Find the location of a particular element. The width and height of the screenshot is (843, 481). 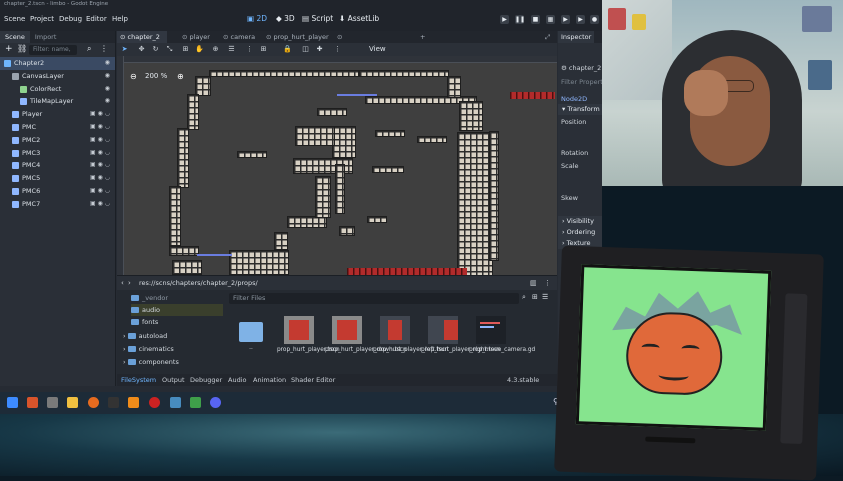

scene-node-pmc: PMC ▣ ◉ ◡ is located at coordinates (57, 127).